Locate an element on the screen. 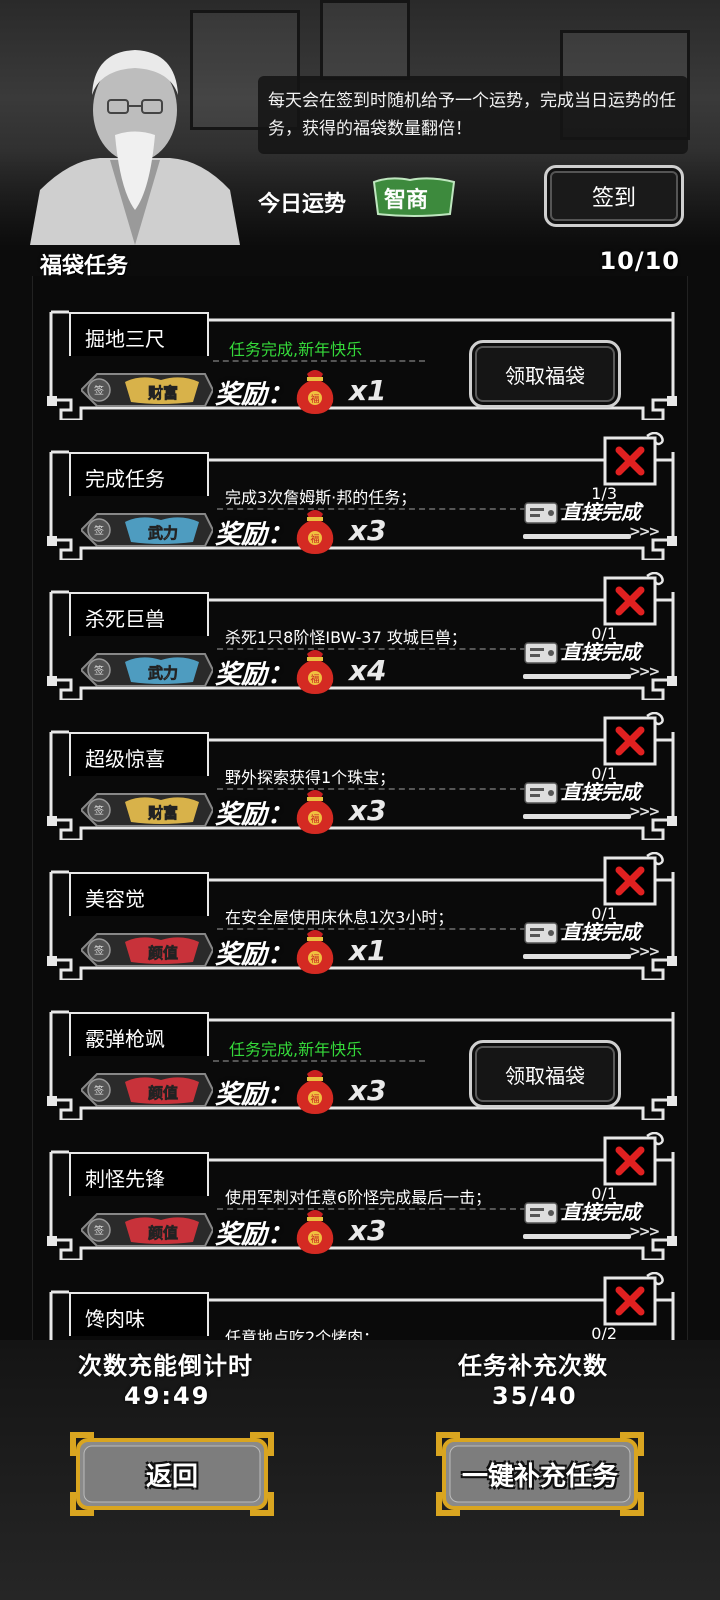 This screenshot has height=1600, width=720. back-button: 返回 is located at coordinates (172, 1474).